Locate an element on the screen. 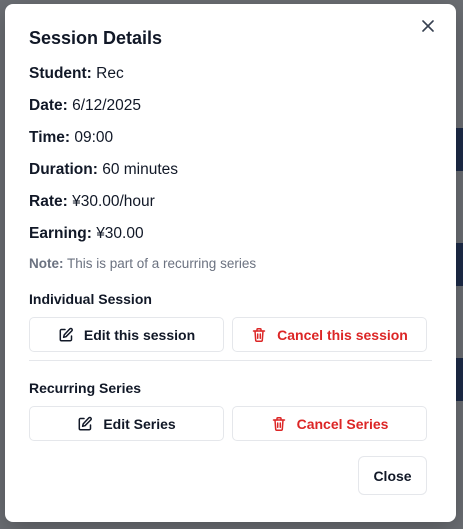 Image resolution: width=463 pixels, height=529 pixels. detail-value: 09:00 is located at coordinates (94, 137).